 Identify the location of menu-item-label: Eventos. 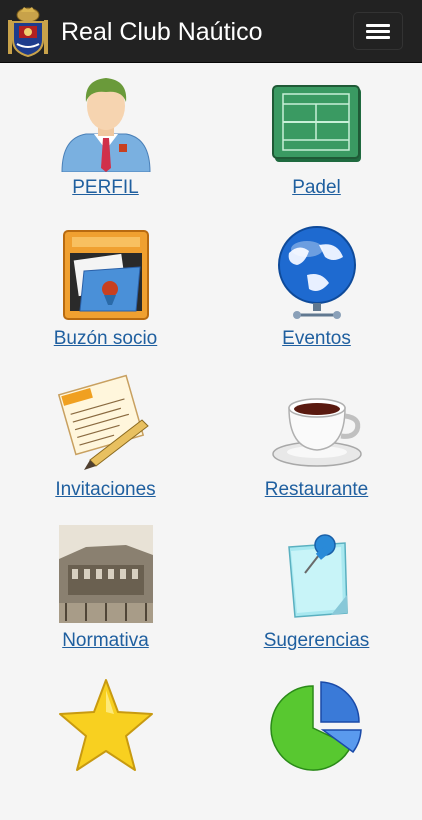
(316, 339).